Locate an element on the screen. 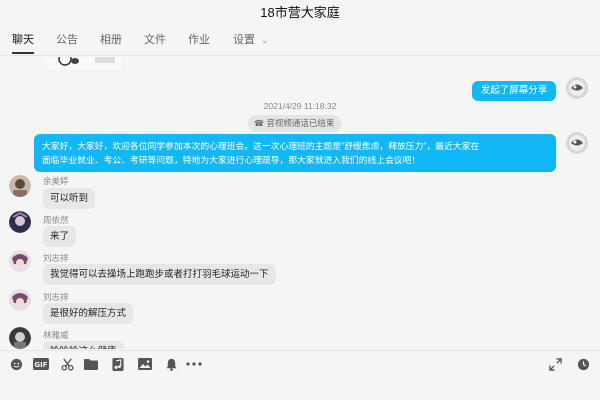 Image resolution: width=600 pixels, height=400 pixels. scissors-icon is located at coordinates (67, 364).